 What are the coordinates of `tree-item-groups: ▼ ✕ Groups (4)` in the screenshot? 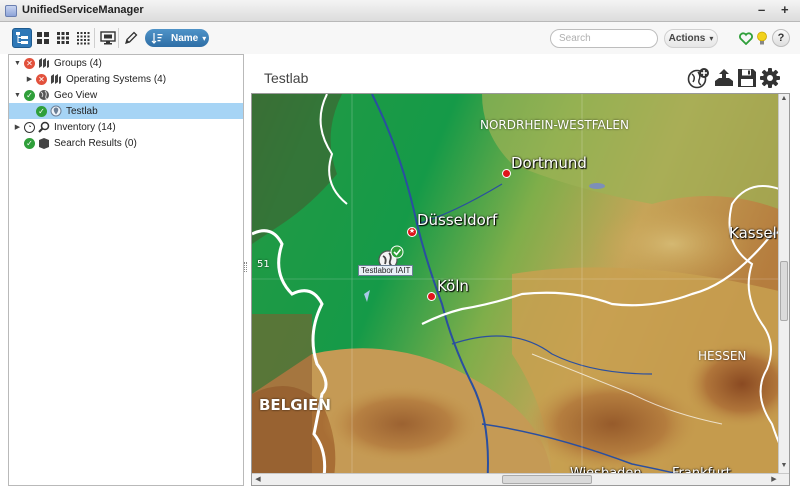 It's located at (126, 63).